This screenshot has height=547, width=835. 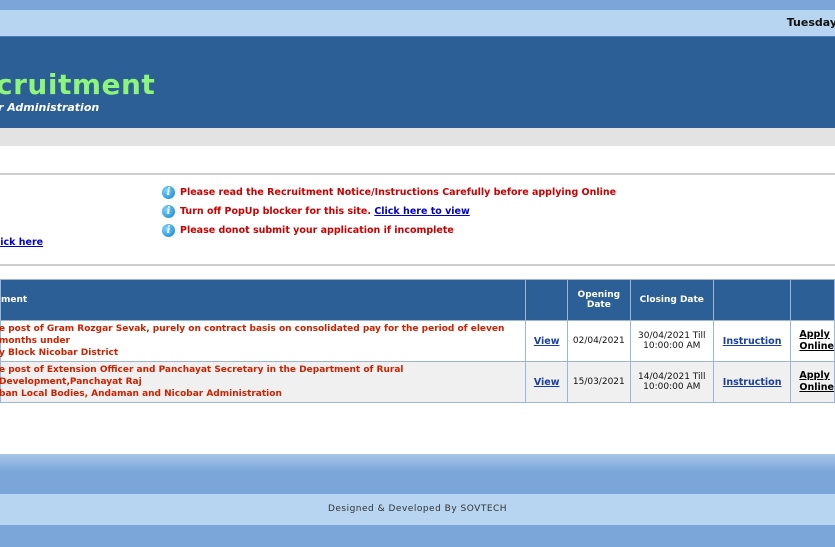 I want to click on popup-help-link: Click here to view, so click(x=421, y=211).